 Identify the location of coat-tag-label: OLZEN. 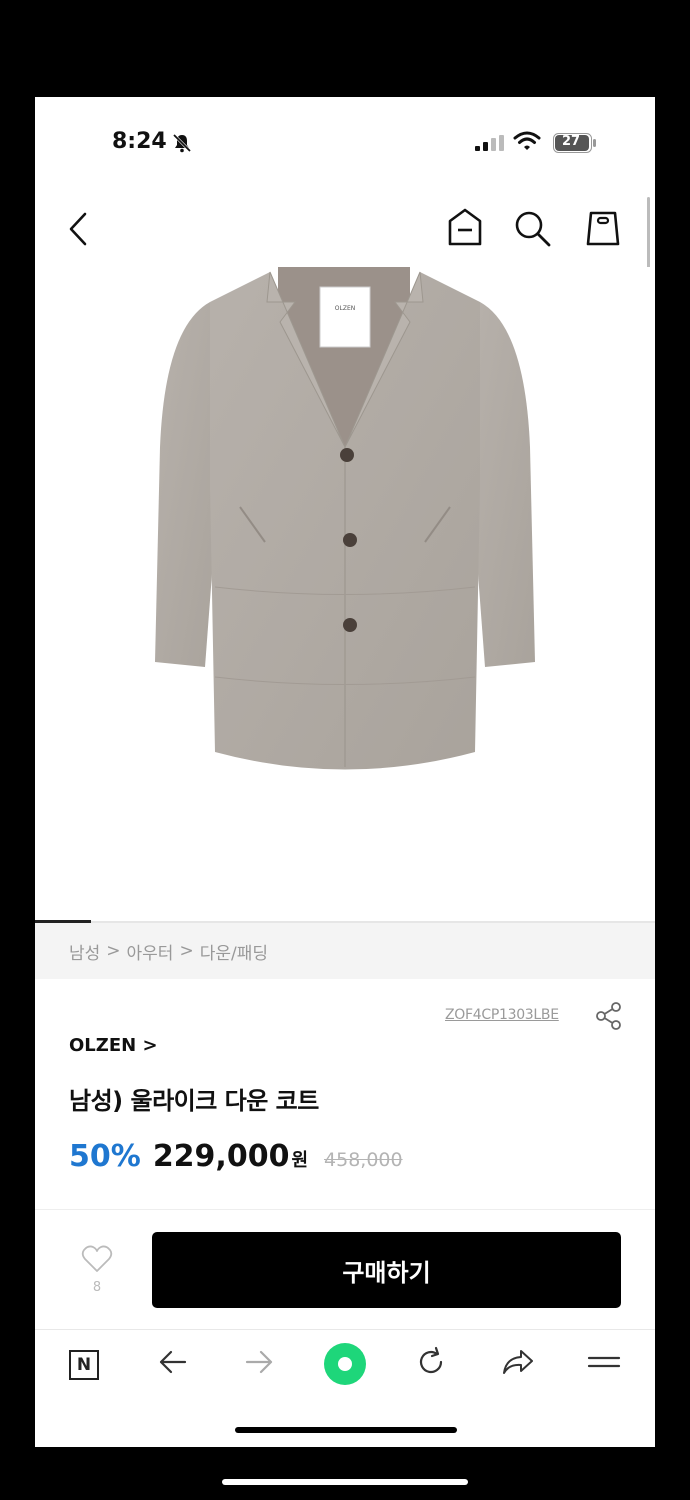
(345, 308).